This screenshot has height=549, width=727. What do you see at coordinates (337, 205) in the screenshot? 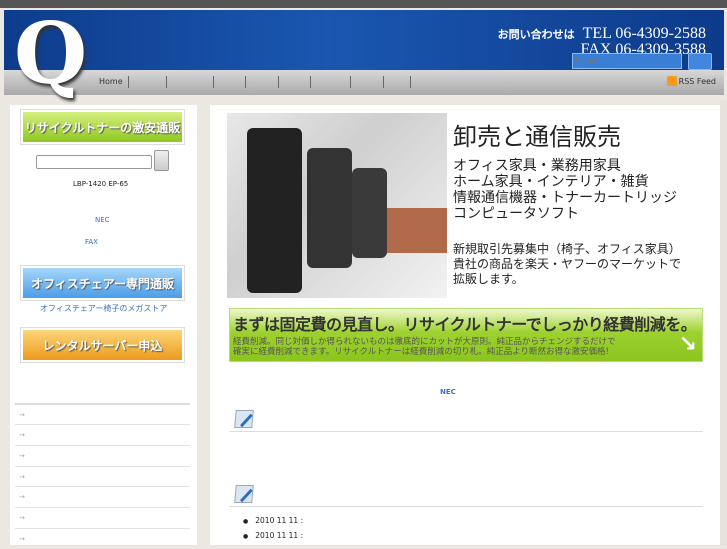
I see `office-chairs-image` at bounding box center [337, 205].